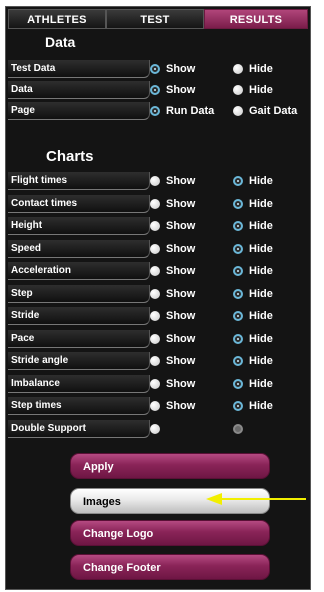 The height and width of the screenshot is (592, 324). What do you see at coordinates (238, 406) in the screenshot?
I see `radio-step-times-b` at bounding box center [238, 406].